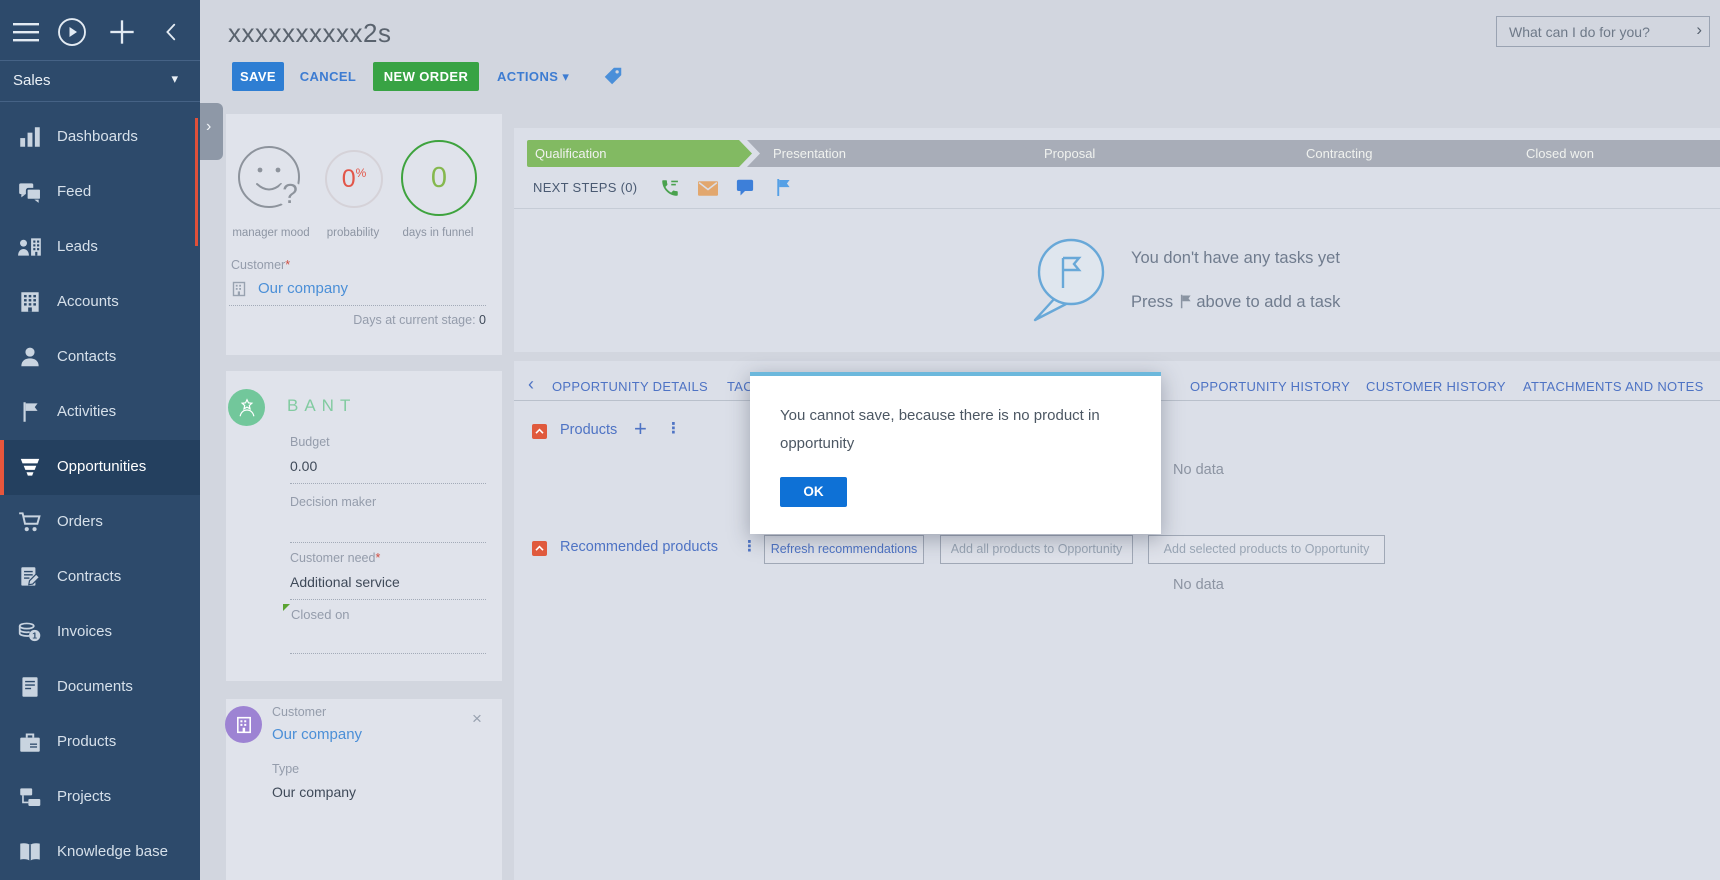 The image size is (1720, 880). I want to click on sidebar-item-orders: Orders, so click(100, 522).